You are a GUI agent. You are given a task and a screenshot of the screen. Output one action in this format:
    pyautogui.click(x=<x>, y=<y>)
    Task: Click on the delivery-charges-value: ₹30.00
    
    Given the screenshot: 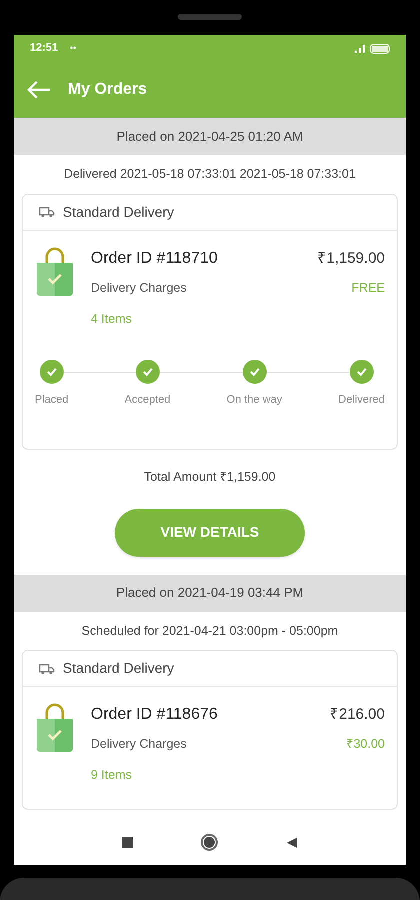 What is the action you would take?
    pyautogui.click(x=365, y=745)
    